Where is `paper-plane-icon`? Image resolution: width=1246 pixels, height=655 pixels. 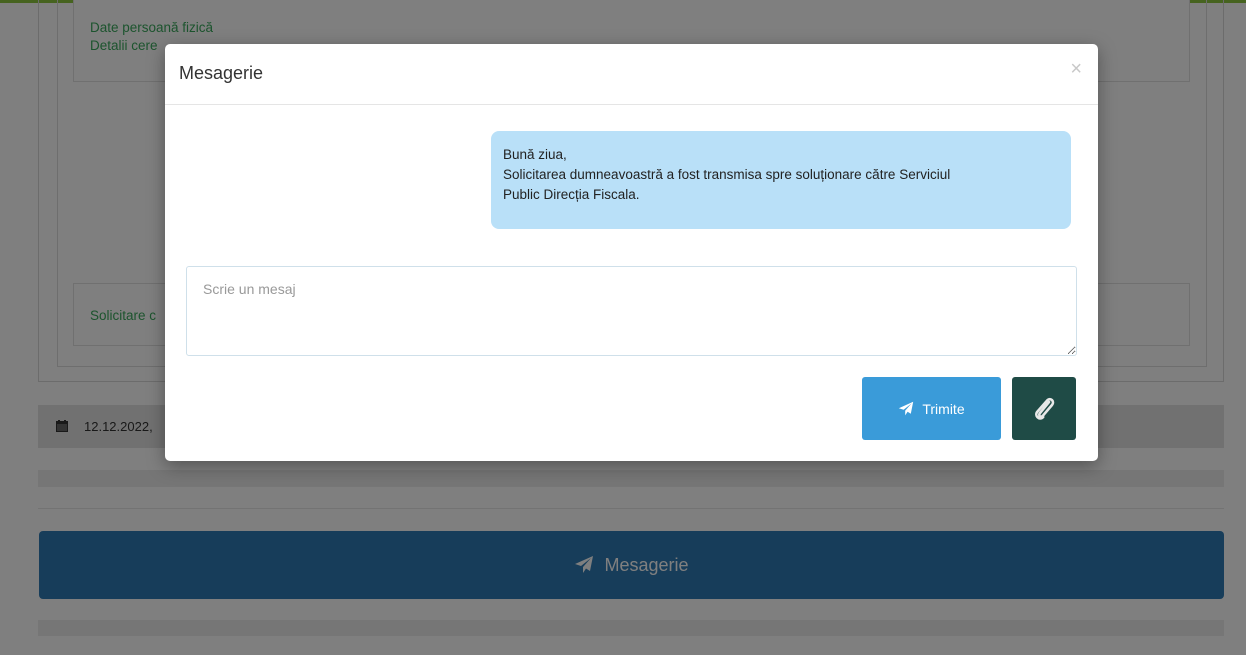
paper-plane-icon is located at coordinates (906, 408).